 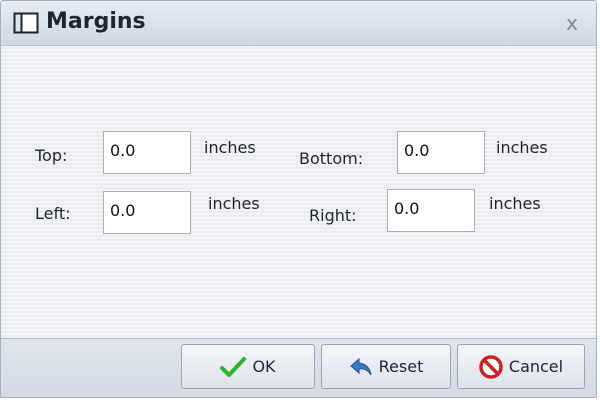 I want to click on no-entry-icon, so click(x=491, y=366).